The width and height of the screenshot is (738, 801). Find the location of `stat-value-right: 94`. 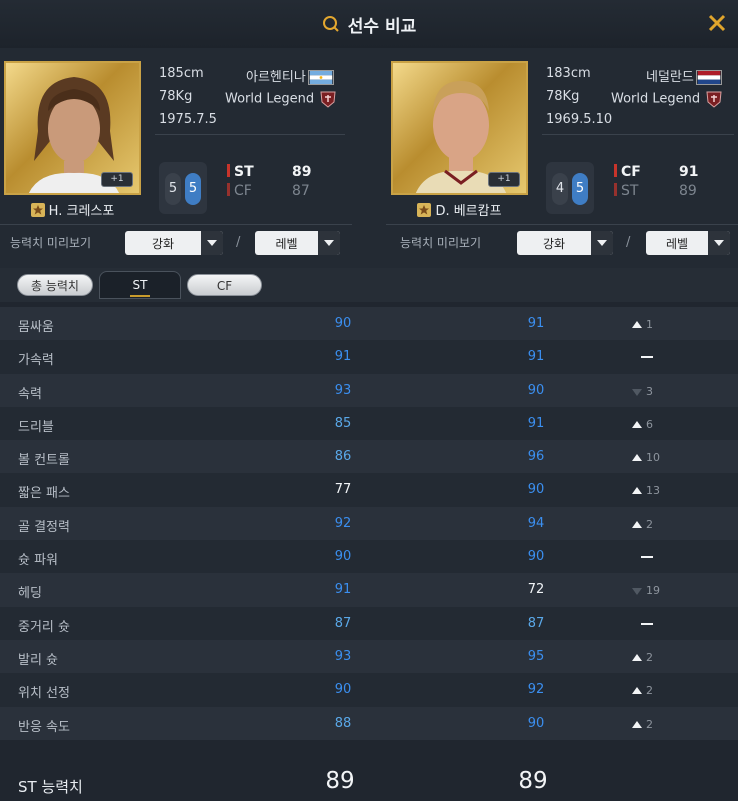

stat-value-right: 94 is located at coordinates (536, 523).